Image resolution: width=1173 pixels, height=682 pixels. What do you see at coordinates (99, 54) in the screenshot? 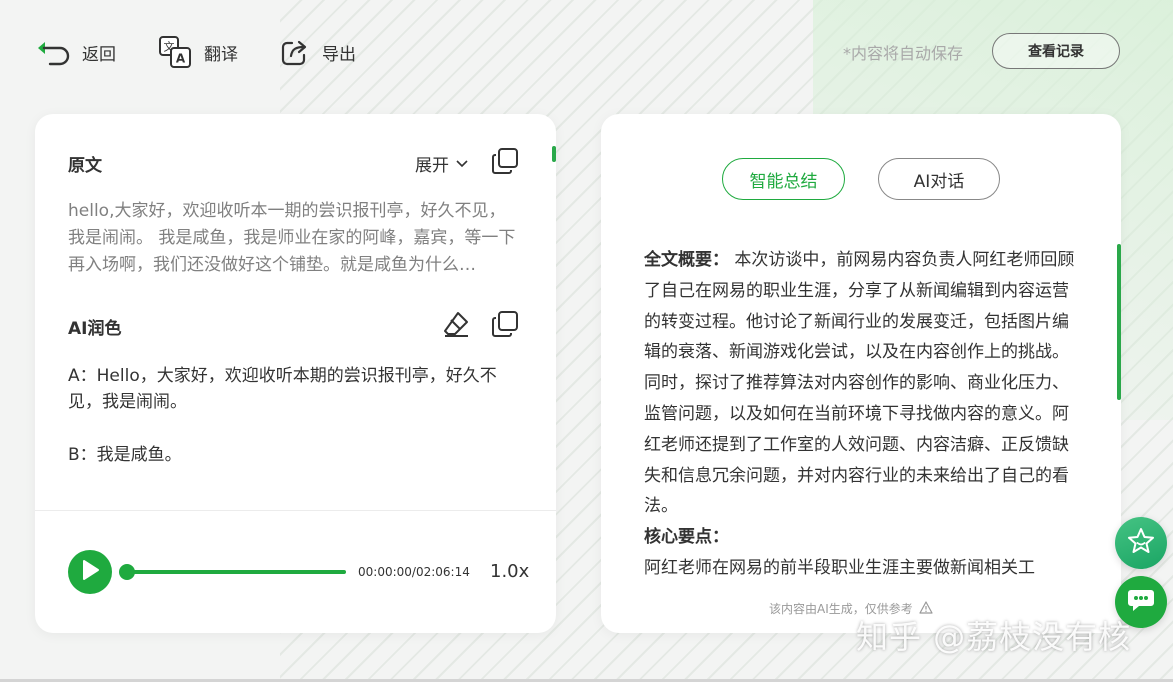
I see `back-label: 返回` at bounding box center [99, 54].